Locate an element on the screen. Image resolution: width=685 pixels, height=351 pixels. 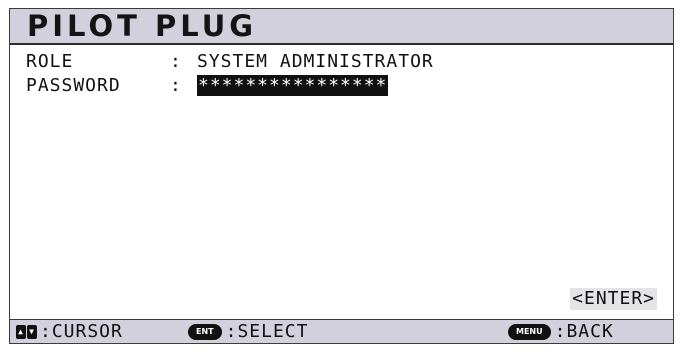
password-field: **************** is located at coordinates (293, 85).